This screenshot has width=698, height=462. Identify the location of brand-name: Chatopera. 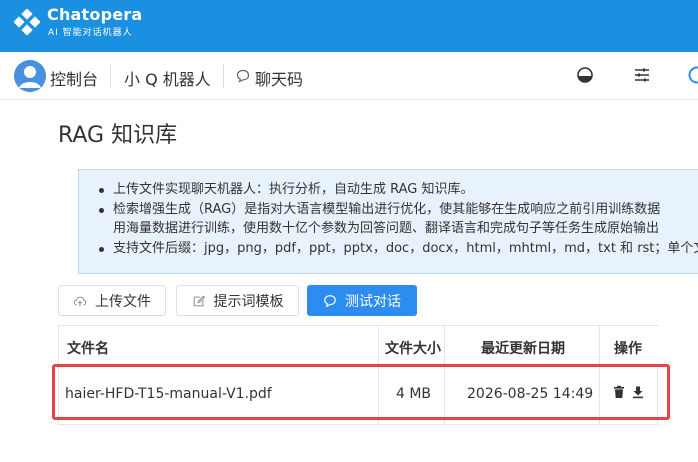
(95, 14).